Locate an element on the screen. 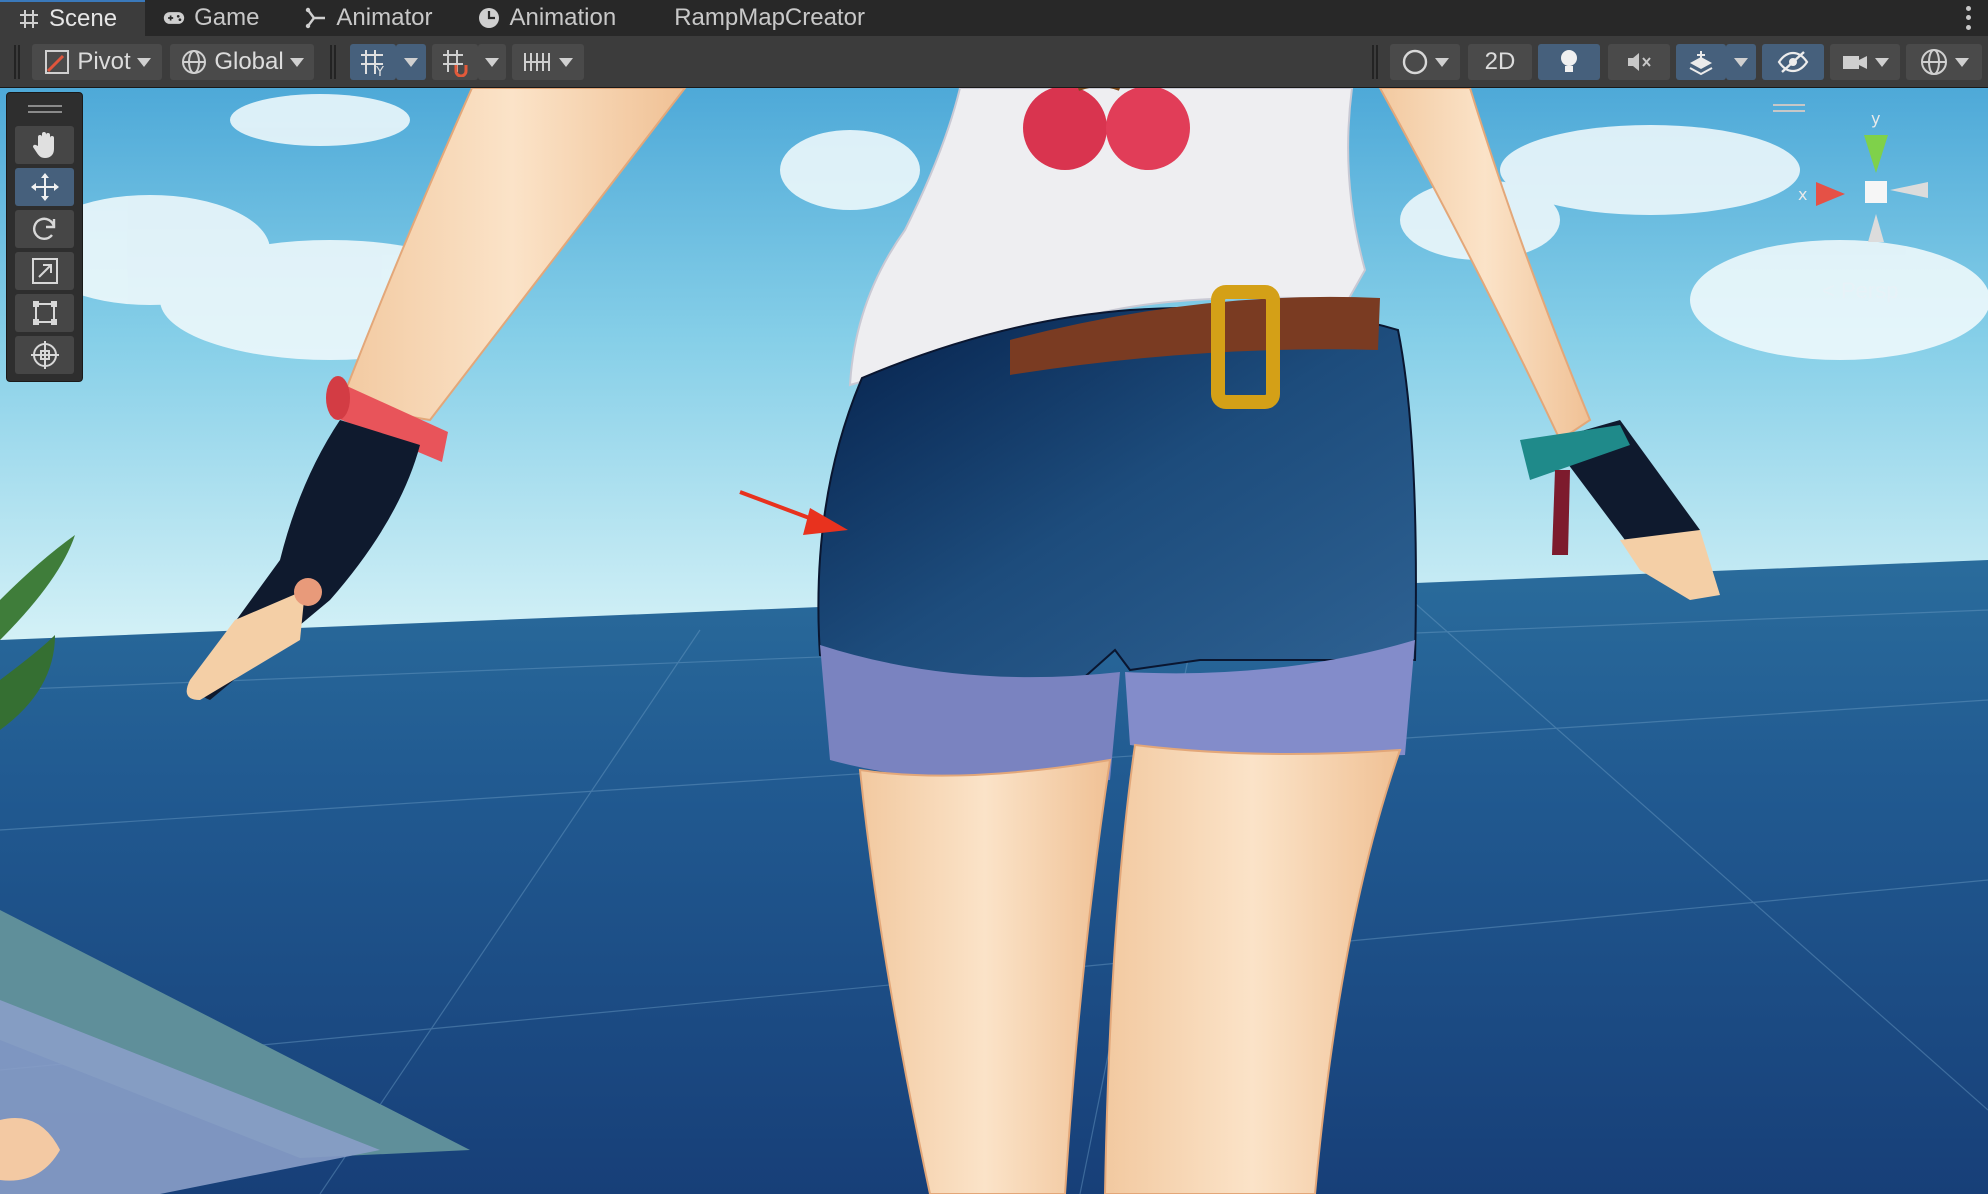 Image resolution: width=1988 pixels, height=1194 pixels. global-dropdown: Global is located at coordinates (242, 62).